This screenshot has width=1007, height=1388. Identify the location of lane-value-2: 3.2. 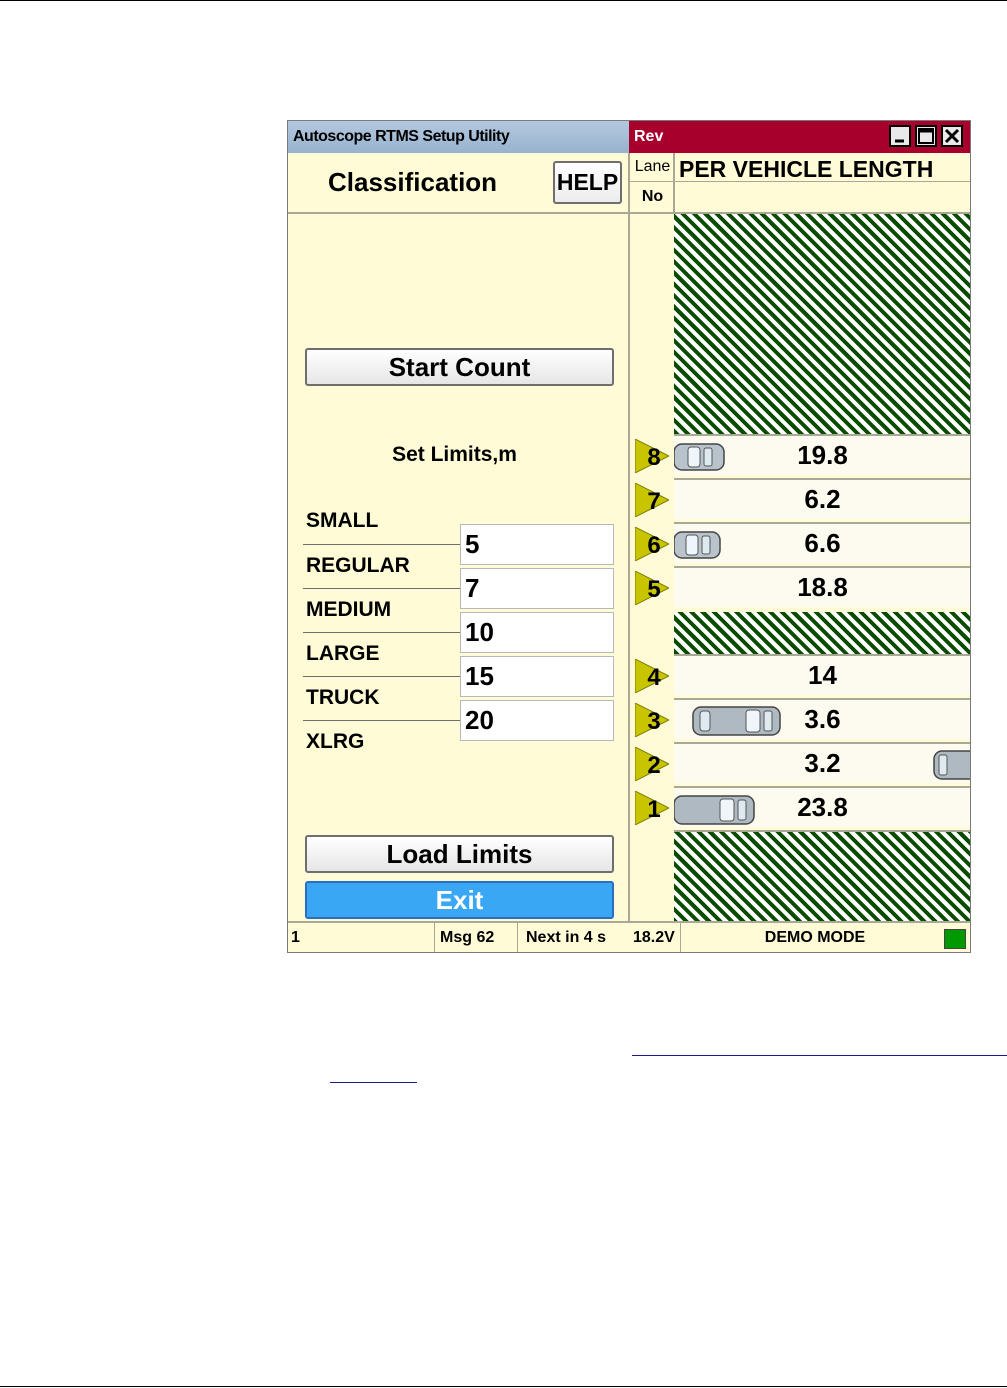
(822, 763).